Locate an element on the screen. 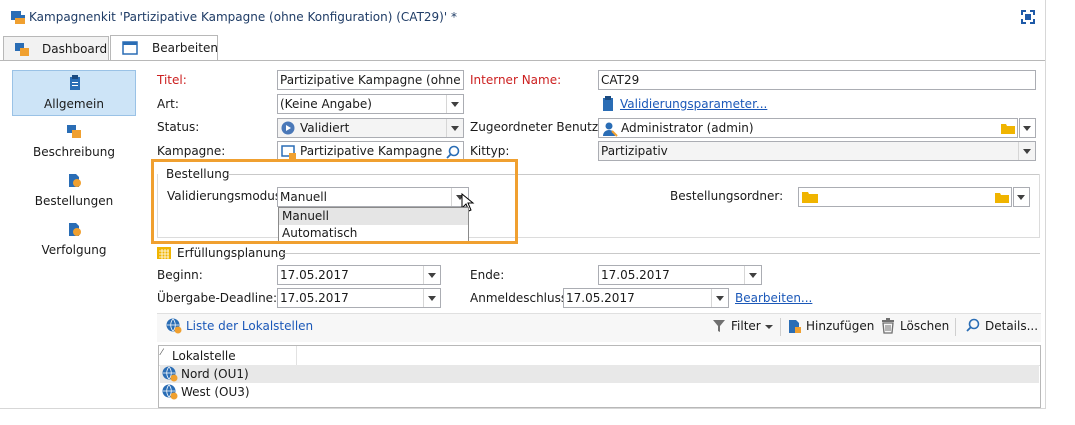  fulfillment-group-label: Erfüllungsplanung is located at coordinates (231, 253).